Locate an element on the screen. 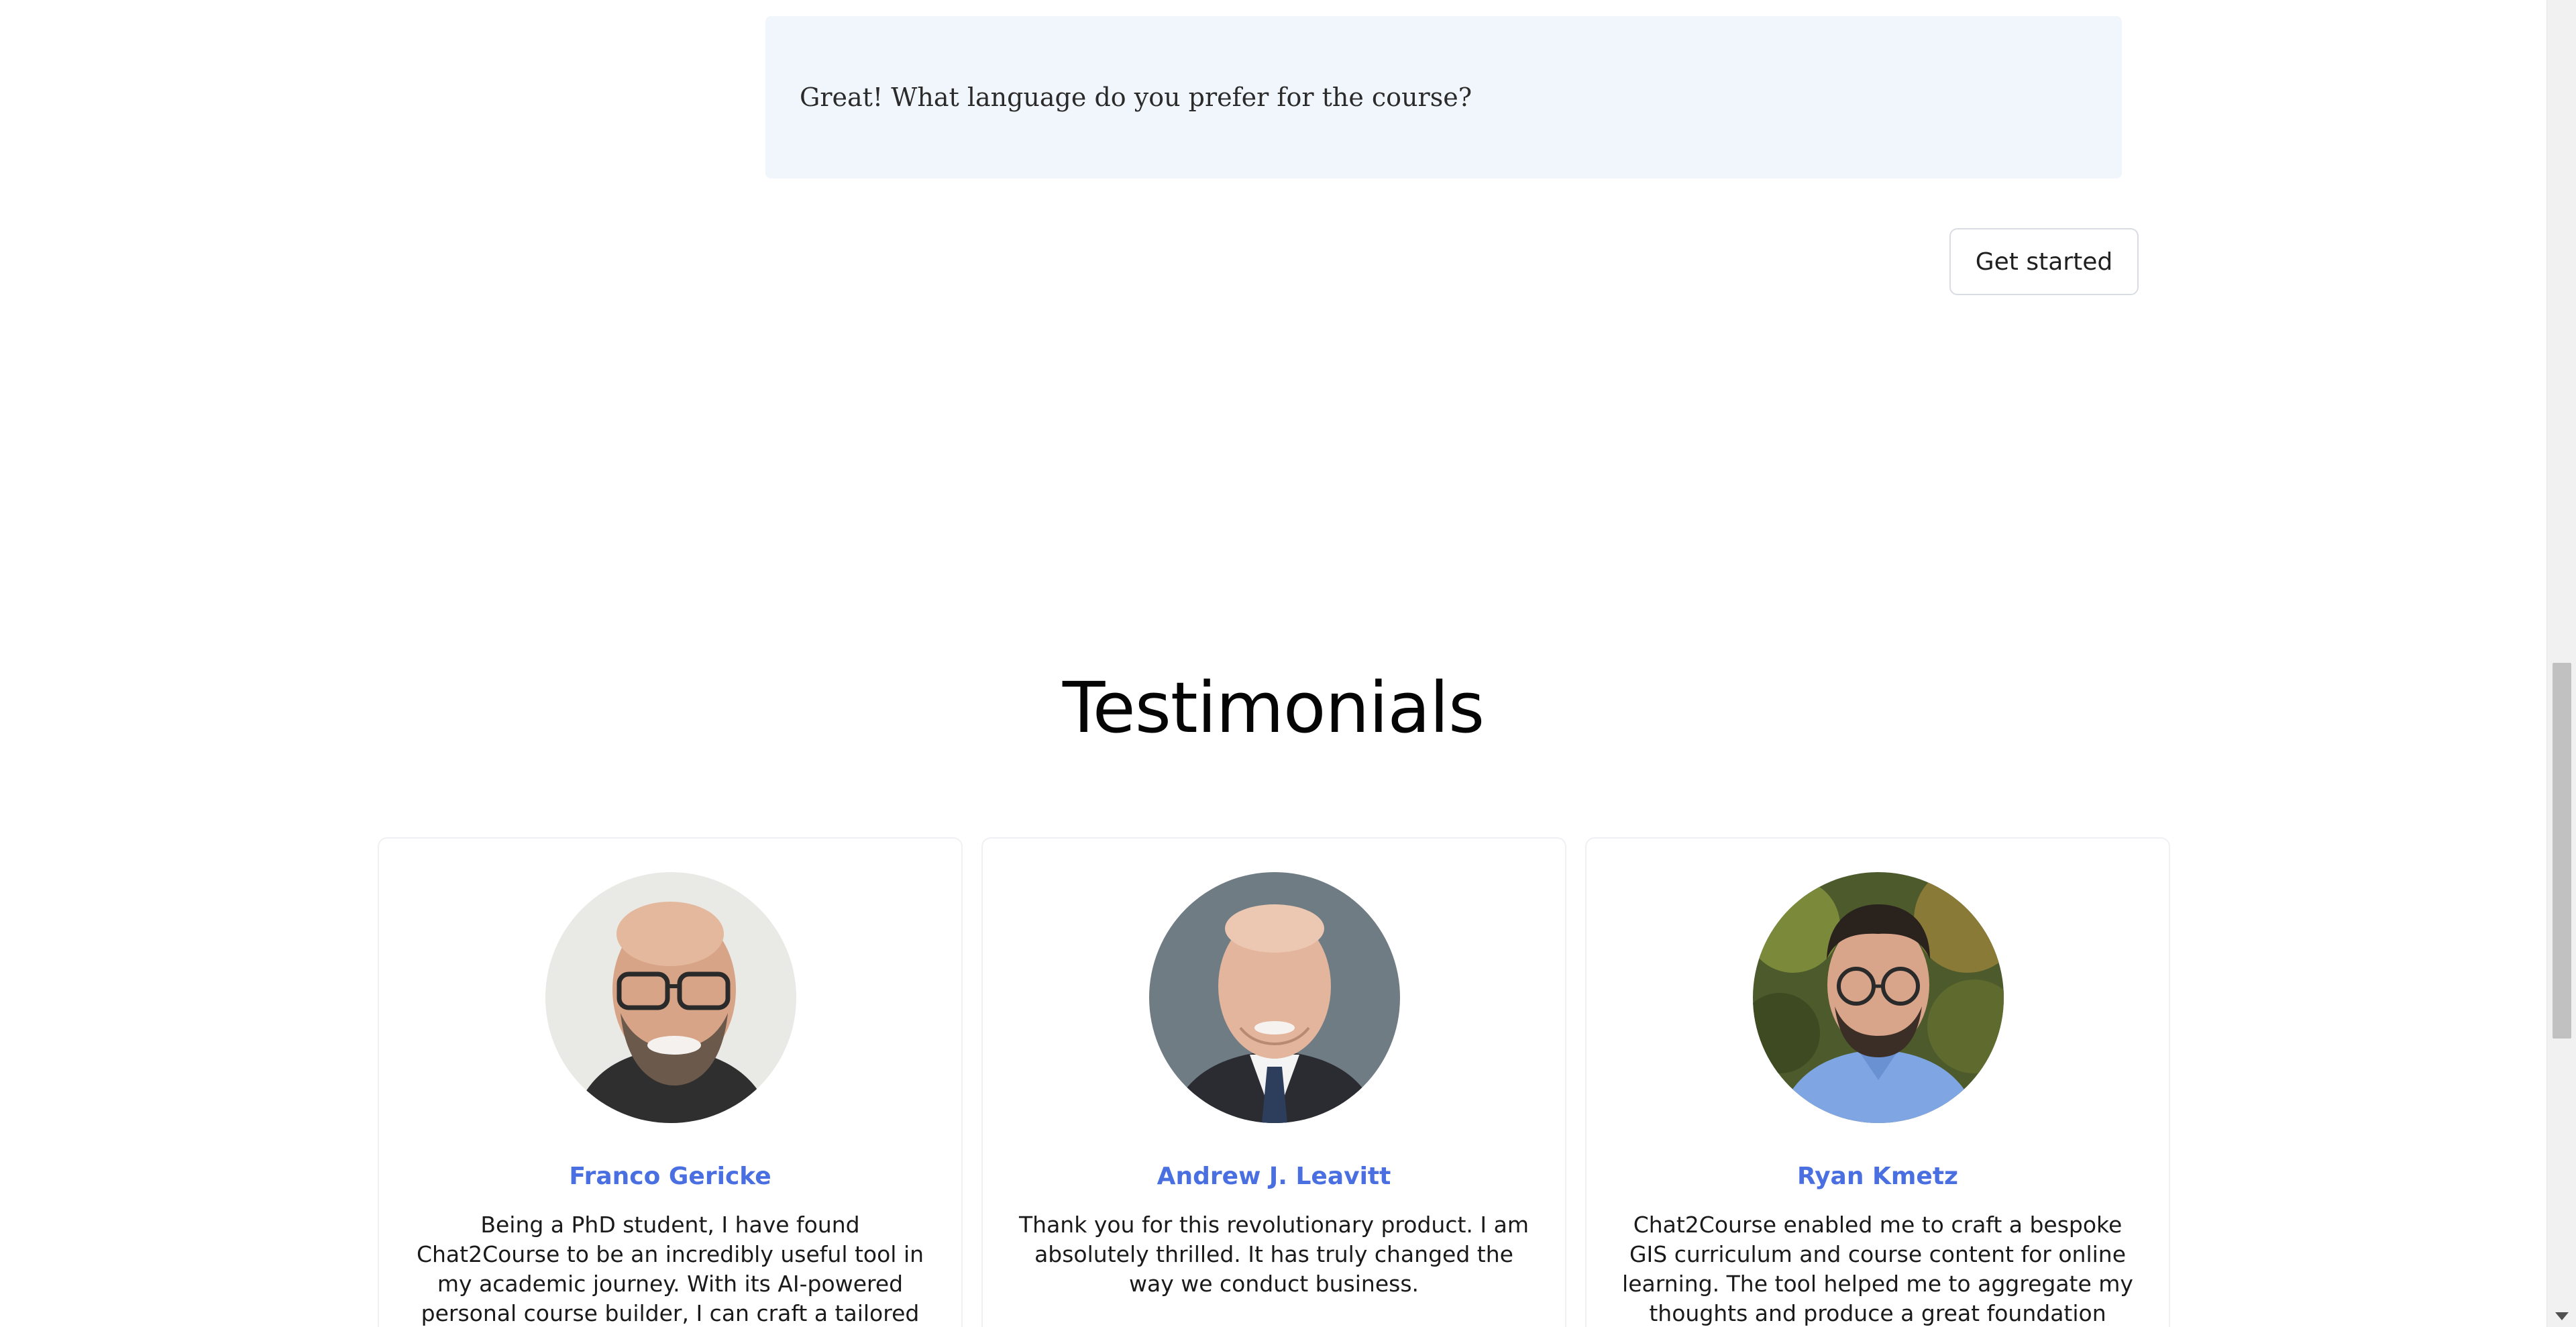 The image size is (2576, 1327). scroll-down-arrow-icon is located at coordinates (2562, 1316).